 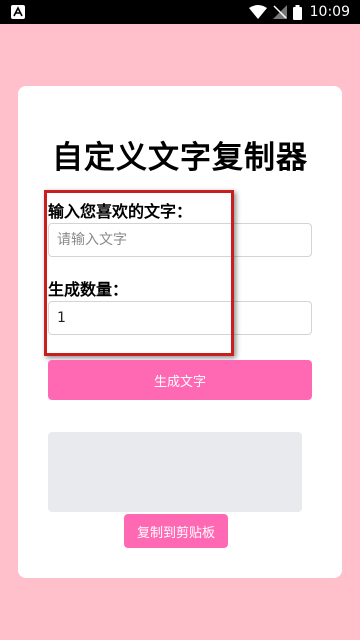 I want to click on status-time: 10:09, so click(x=329, y=12).